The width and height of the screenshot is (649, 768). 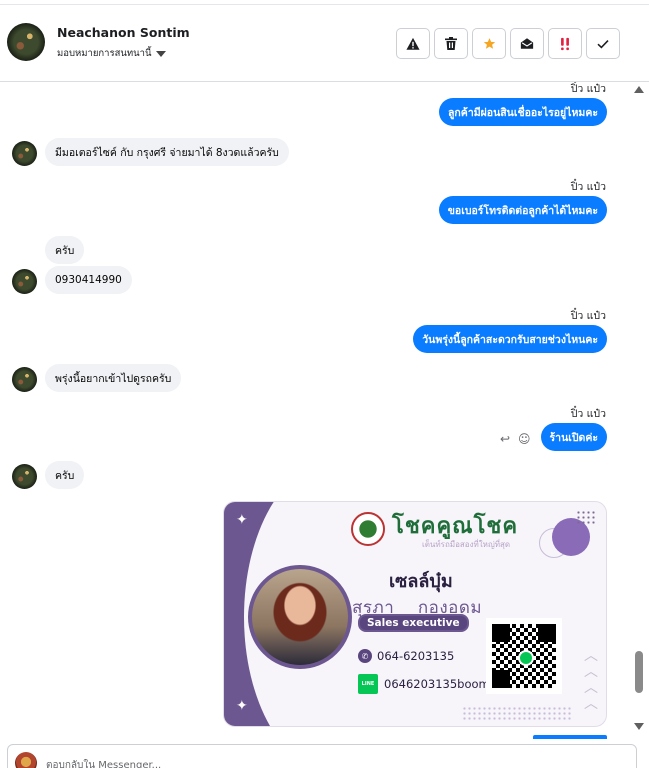 What do you see at coordinates (416, 656) in the screenshot?
I see `card-phone: 064-6203135` at bounding box center [416, 656].